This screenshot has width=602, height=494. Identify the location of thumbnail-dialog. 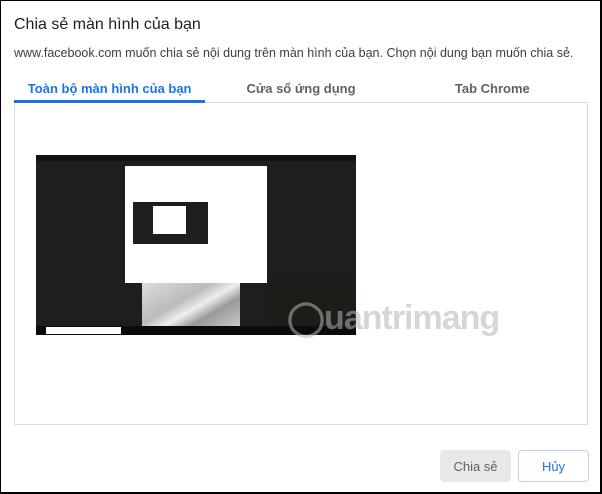
(196, 224).